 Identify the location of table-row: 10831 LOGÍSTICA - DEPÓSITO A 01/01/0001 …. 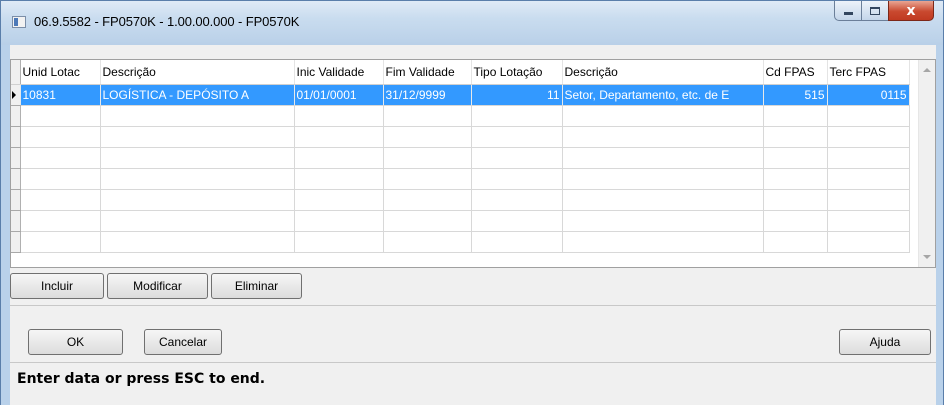
(460, 95).